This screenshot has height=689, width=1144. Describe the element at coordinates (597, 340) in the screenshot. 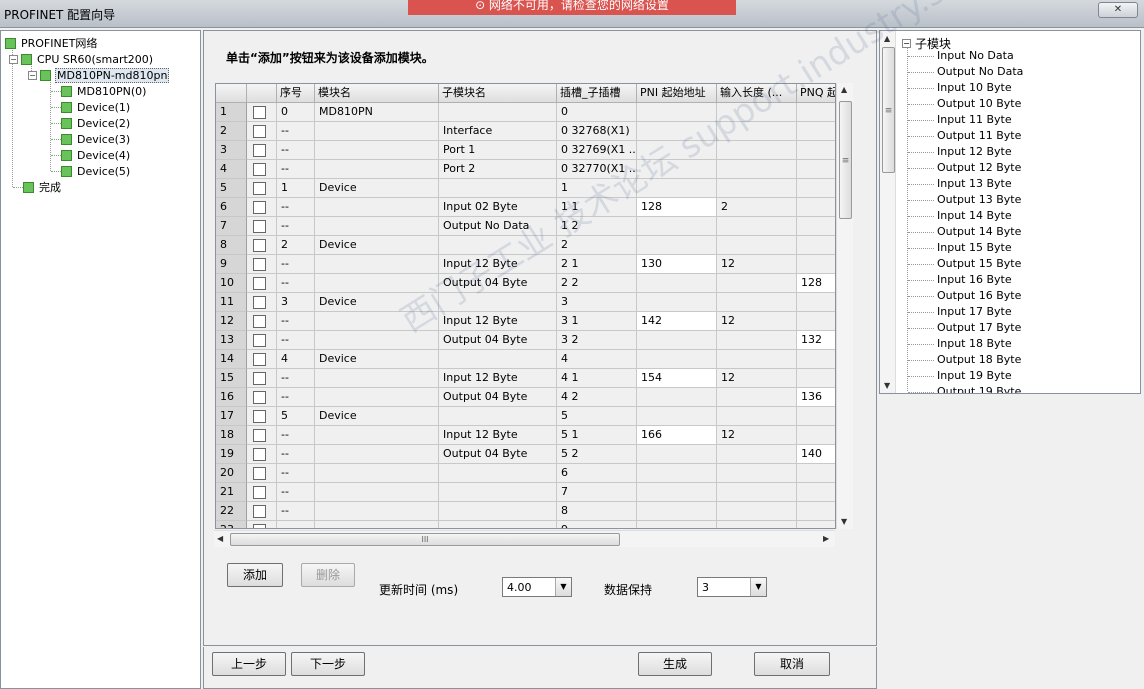

I see `slot-cell: 3 2` at that location.